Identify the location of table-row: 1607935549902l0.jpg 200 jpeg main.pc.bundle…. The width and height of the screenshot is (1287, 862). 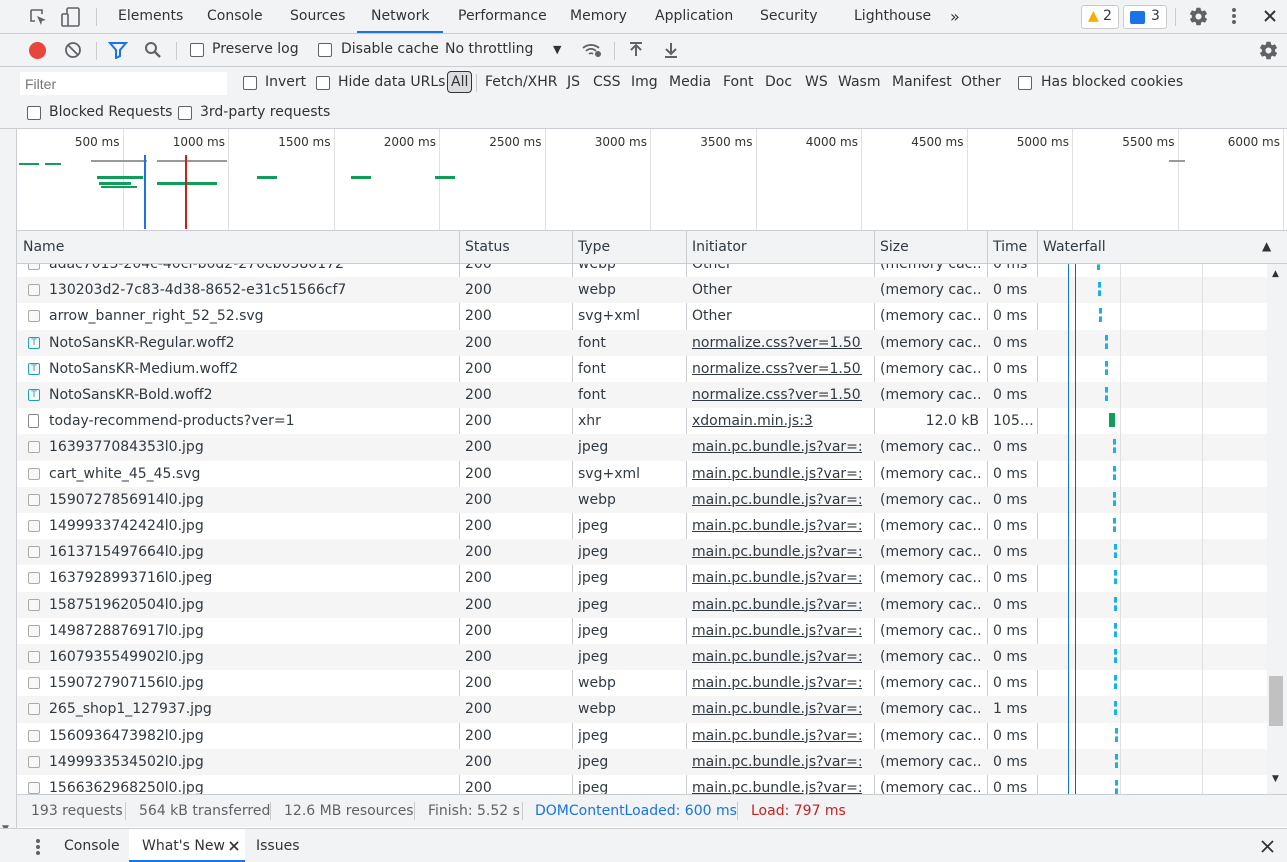
(642, 657).